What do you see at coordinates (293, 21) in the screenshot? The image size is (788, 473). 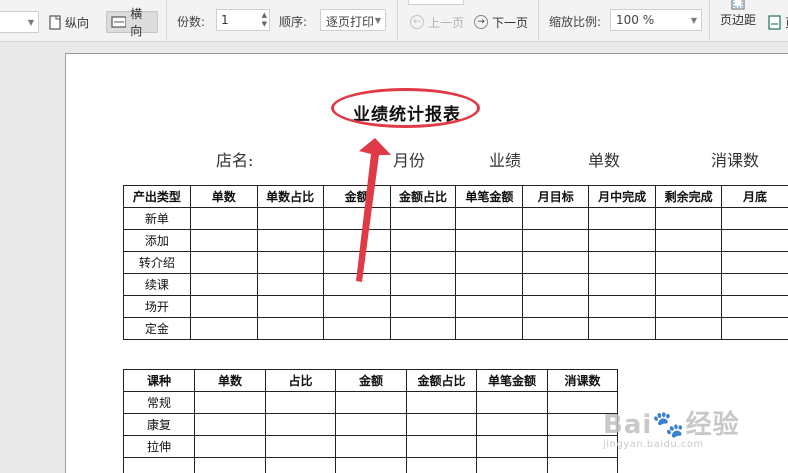 I see `order-label: 顺序:` at bounding box center [293, 21].